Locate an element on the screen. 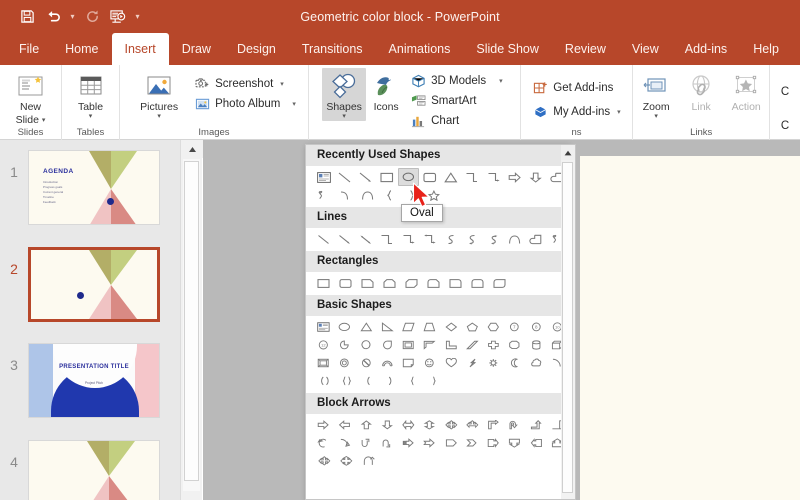 This screenshot has height=500, width=800. shape-right-arrow-callout-icon is located at coordinates (493, 443).